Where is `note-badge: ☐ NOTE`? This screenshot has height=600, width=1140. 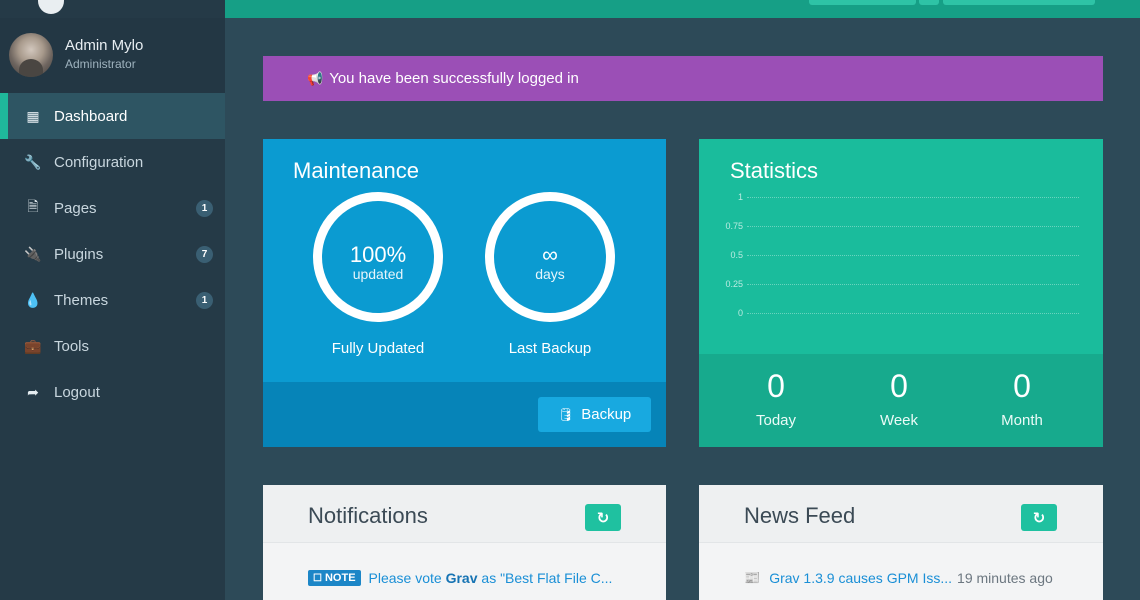 note-badge: ☐ NOTE is located at coordinates (334, 578).